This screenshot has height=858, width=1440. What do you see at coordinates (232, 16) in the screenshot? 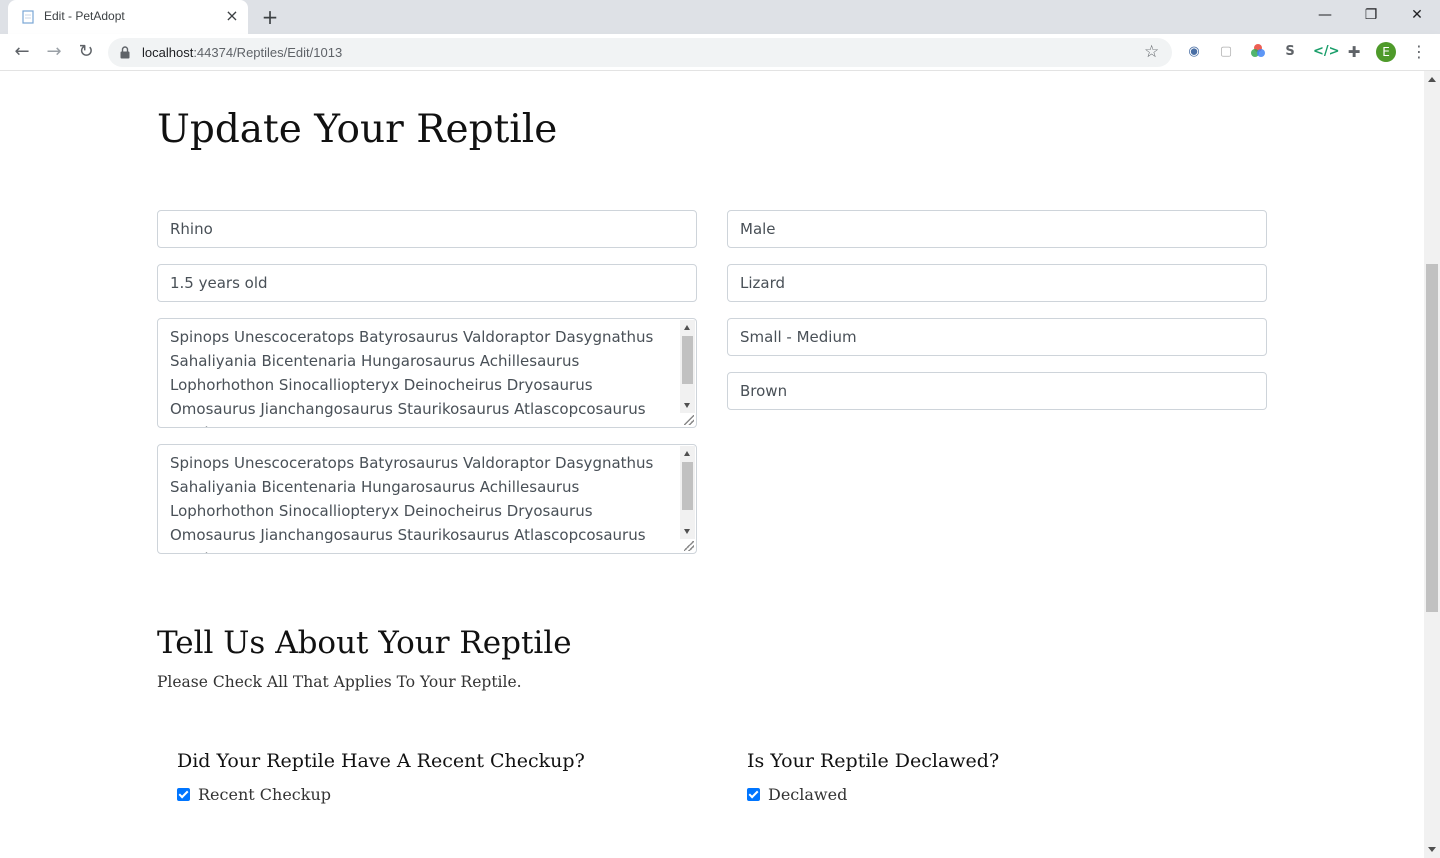
I see `close-tab-icon: ×` at bounding box center [232, 16].